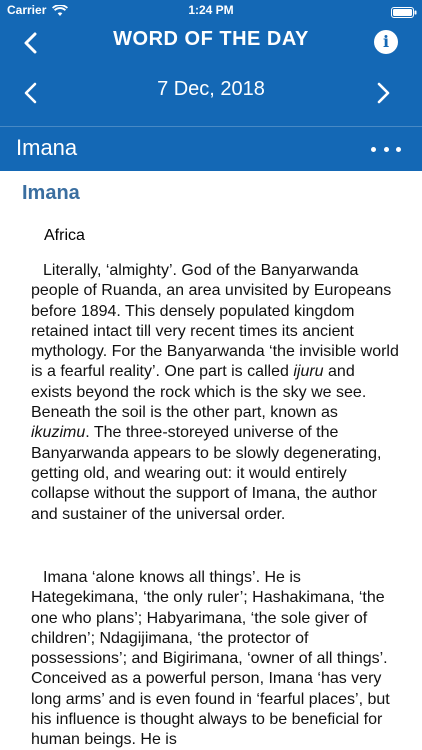 This screenshot has width=422, height=750. Describe the element at coordinates (64, 235) in the screenshot. I see `entry-region: Africa` at that location.